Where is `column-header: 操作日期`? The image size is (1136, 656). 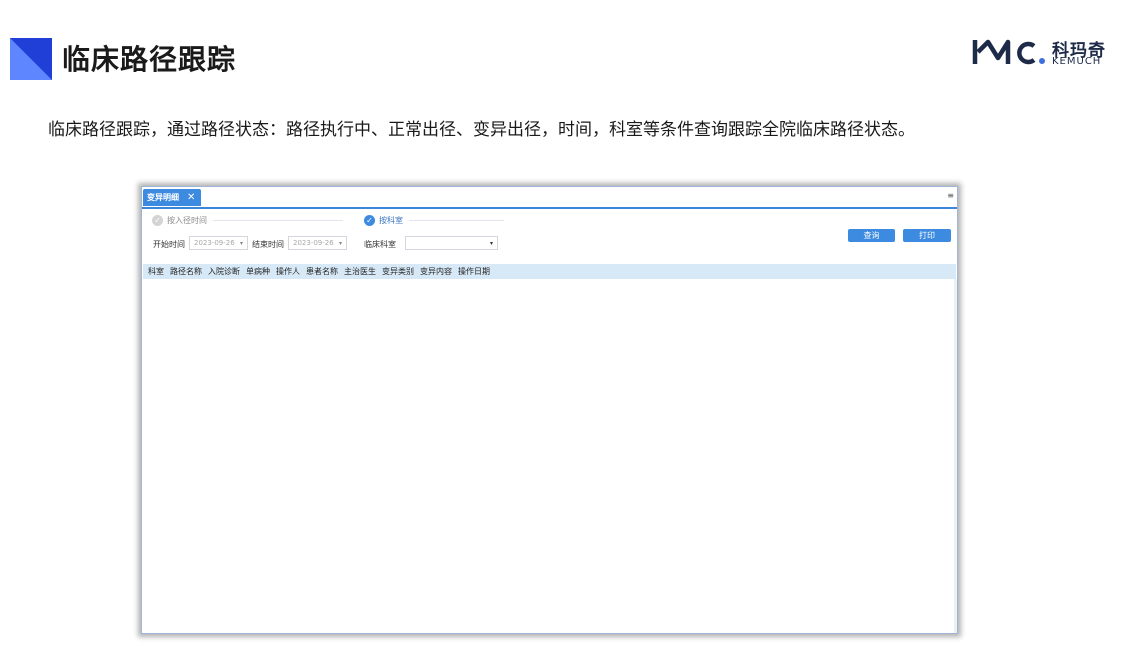
column-header: 操作日期 is located at coordinates (474, 271).